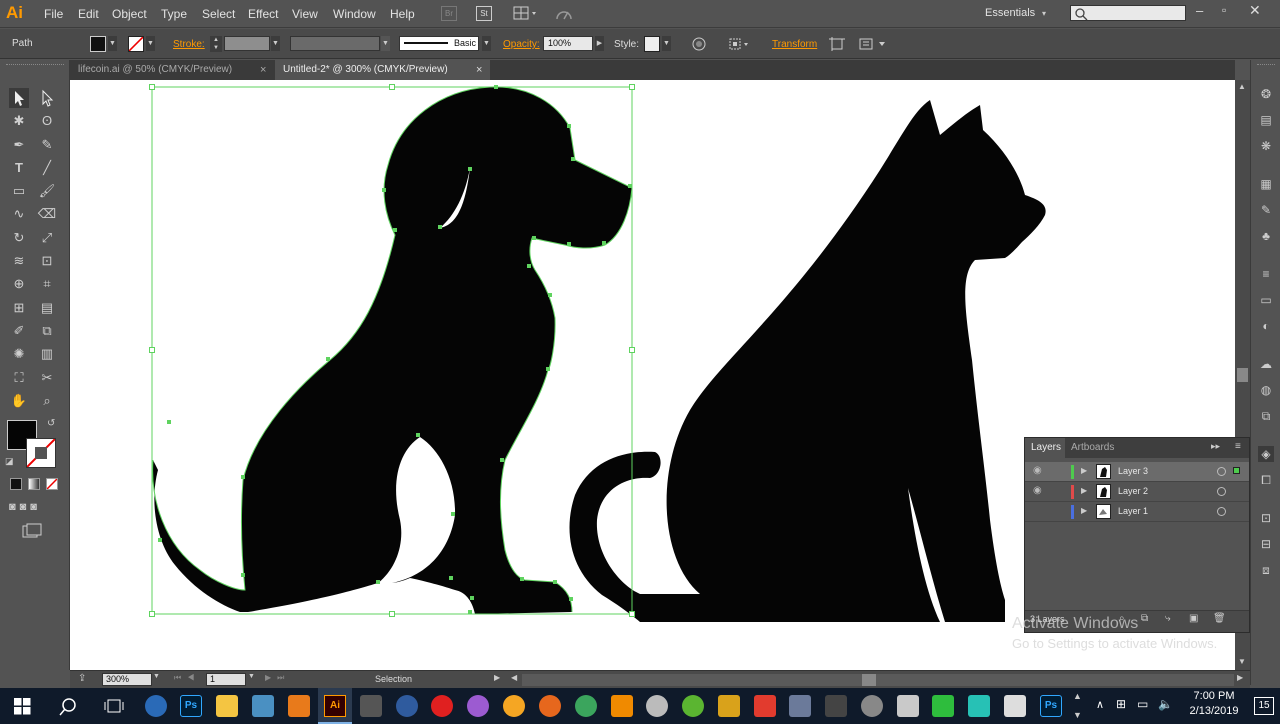 The width and height of the screenshot is (1280, 724). What do you see at coordinates (47, 331) in the screenshot?
I see `blend-tool-icon: ⧉` at bounding box center [47, 331].